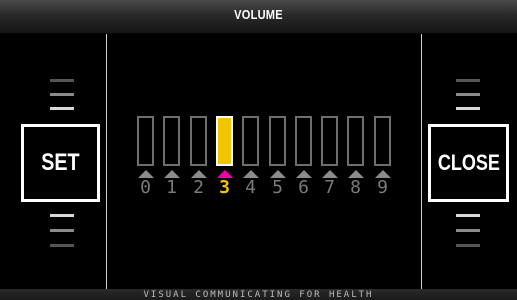 The image size is (517, 300). Describe the element at coordinates (145, 187) in the screenshot. I see `volume-level-label: 0` at that location.